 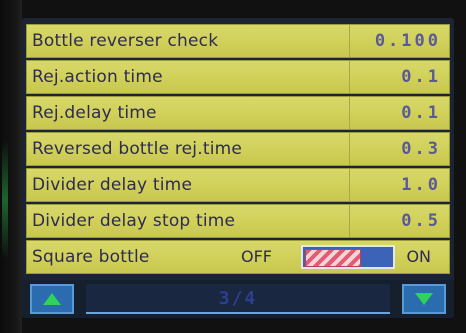 I want to click on pager-footer: 3/4, so click(x=238, y=299).